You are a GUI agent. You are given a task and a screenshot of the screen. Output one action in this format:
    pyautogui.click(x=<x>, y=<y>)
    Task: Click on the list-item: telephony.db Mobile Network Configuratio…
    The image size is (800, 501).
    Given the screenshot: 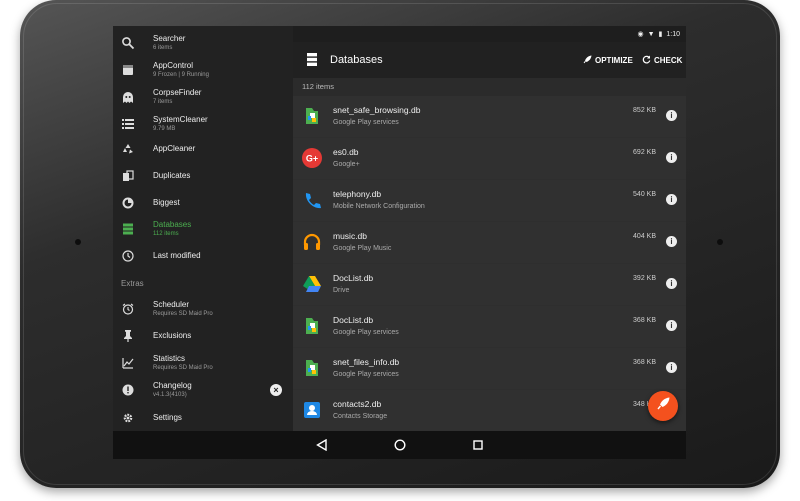 What is the action you would take?
    pyautogui.click(x=489, y=201)
    